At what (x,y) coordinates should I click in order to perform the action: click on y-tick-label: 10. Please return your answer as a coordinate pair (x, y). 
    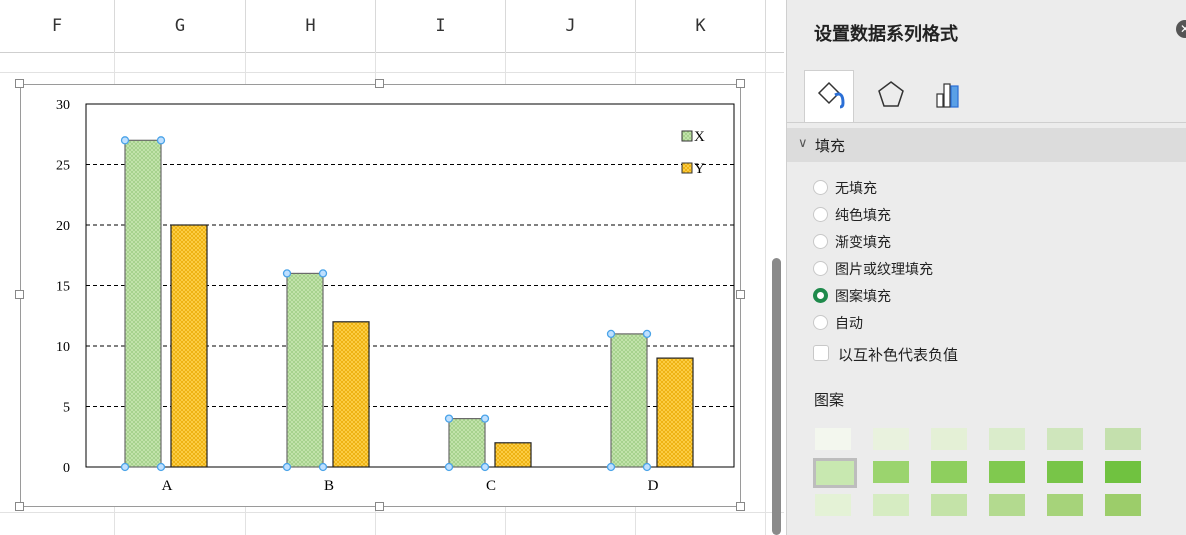
    Looking at the image, I should click on (63, 347).